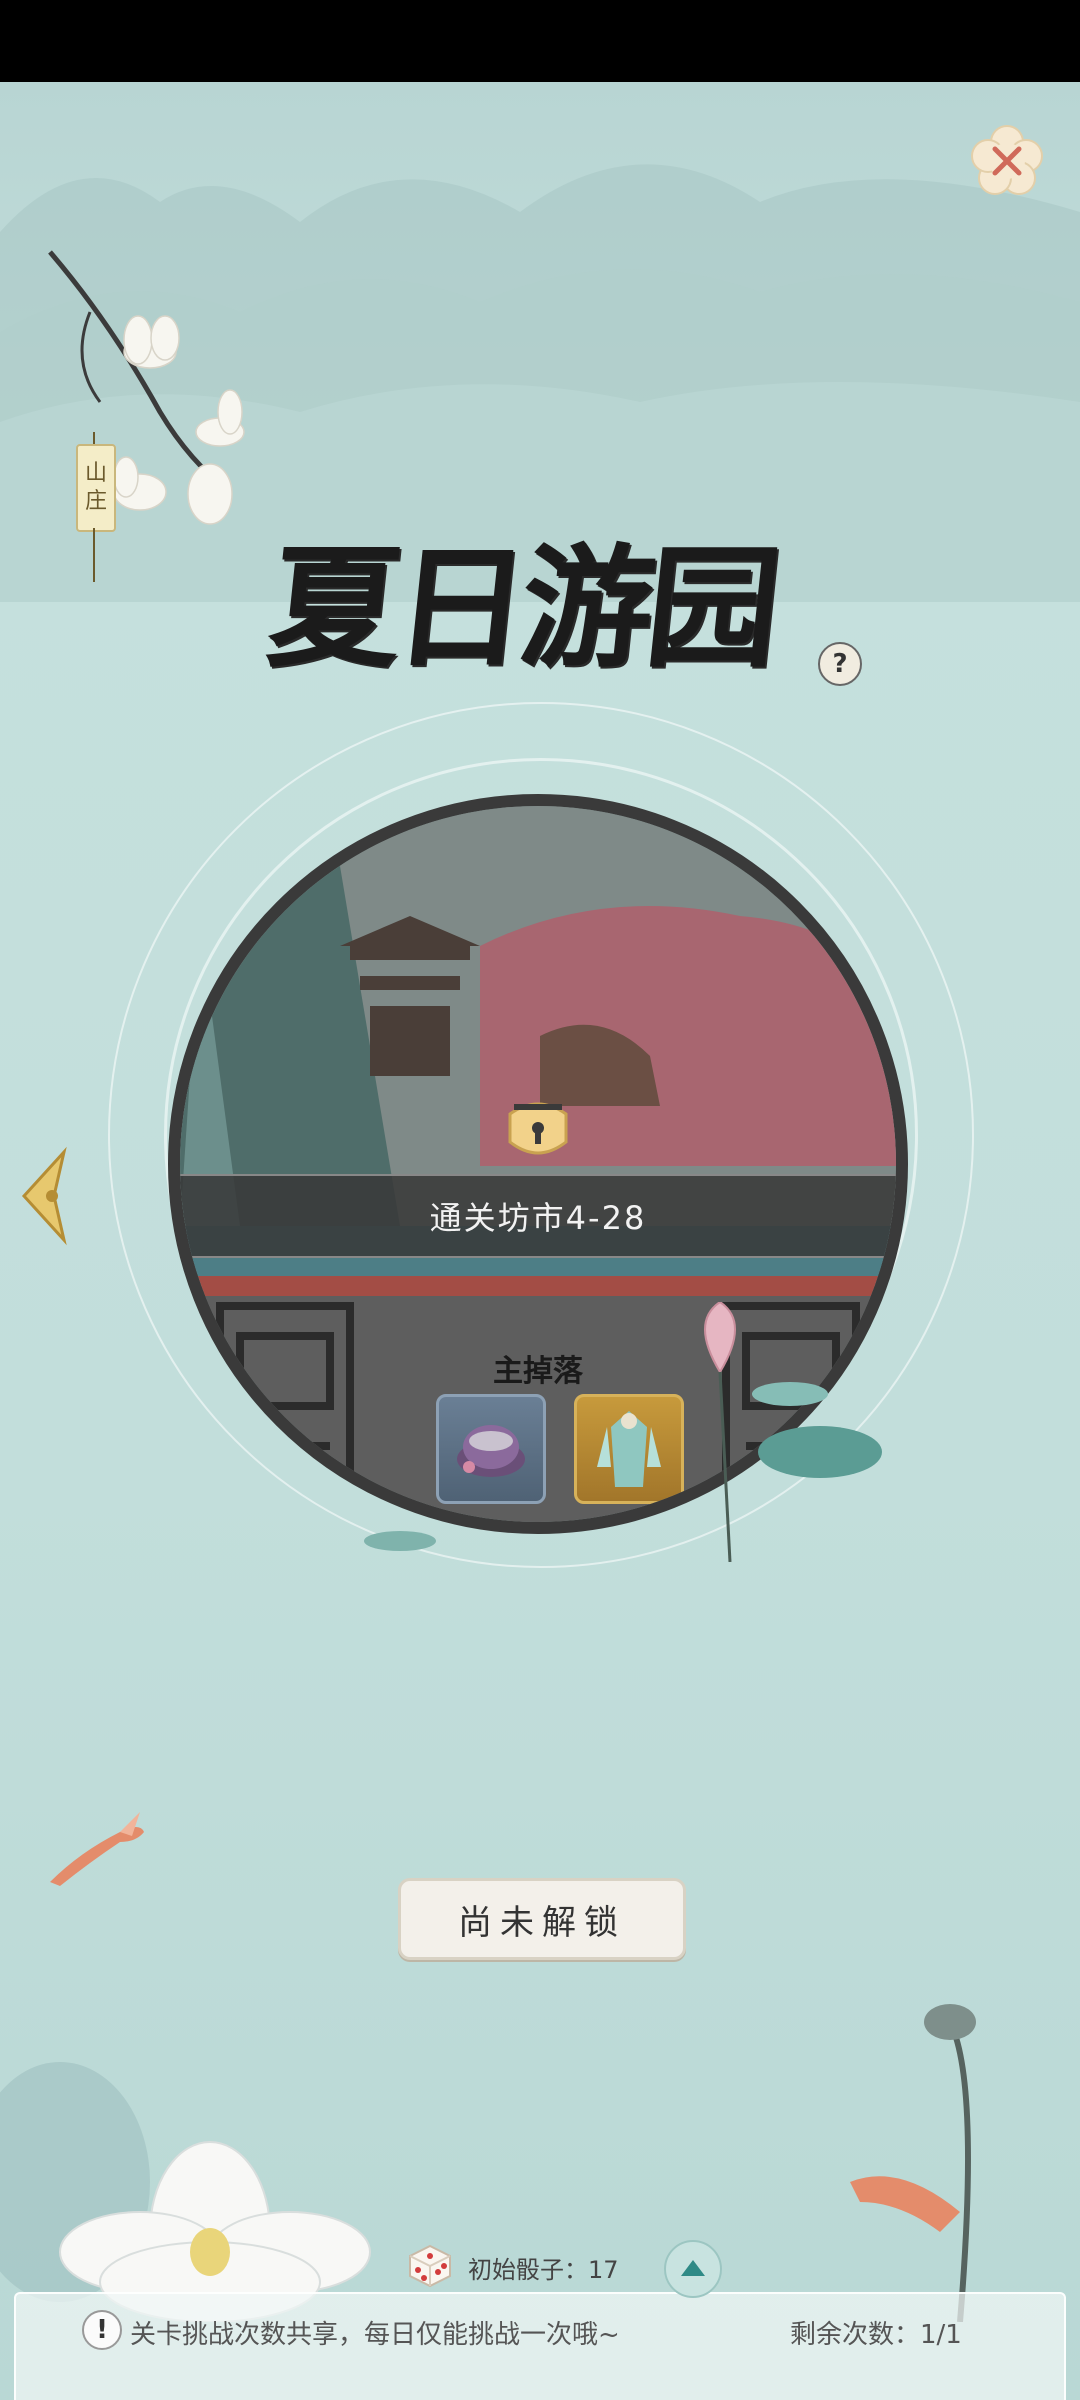  Describe the element at coordinates (94, 555) in the screenshot. I see `scroll-tassel` at that location.